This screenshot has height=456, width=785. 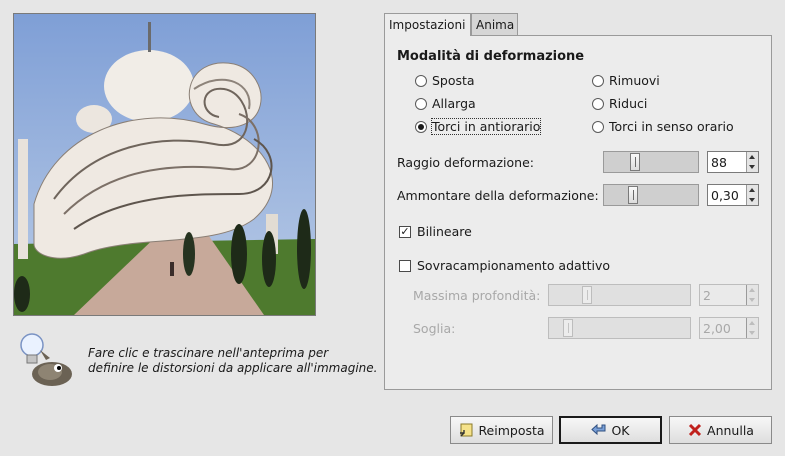 I want to click on radio-label: Rimuovi, so click(x=634, y=80).